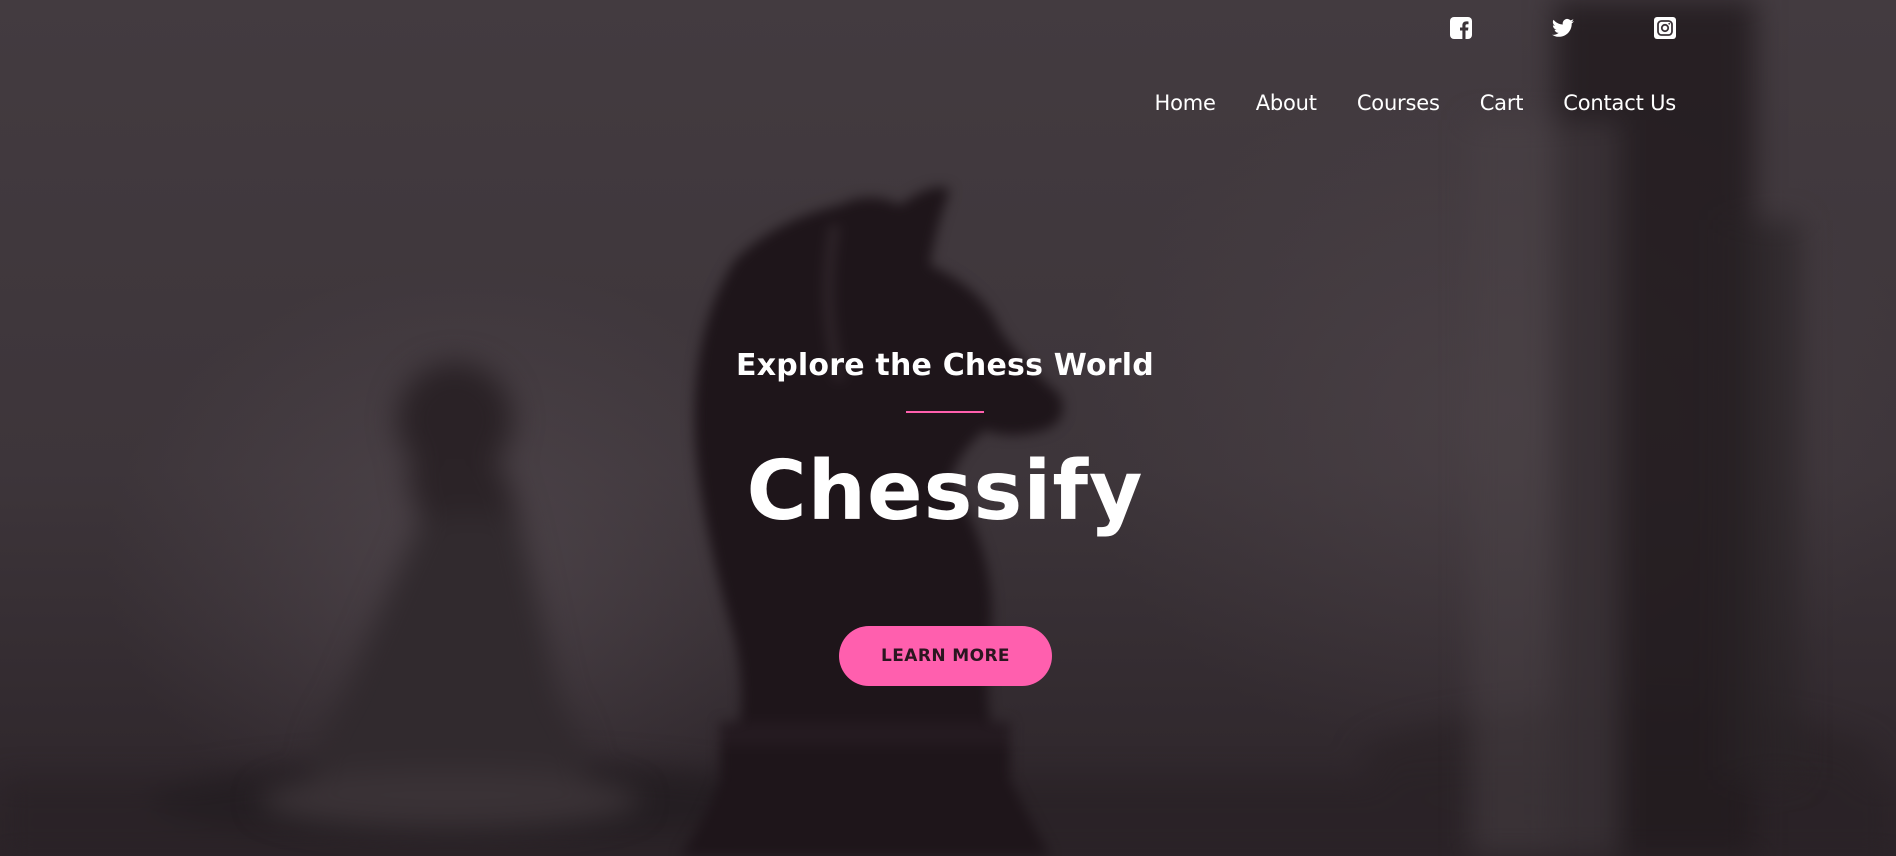 Image resolution: width=1896 pixels, height=856 pixels. What do you see at coordinates (1398, 103) in the screenshot?
I see `nav-courses-link: Courses` at bounding box center [1398, 103].